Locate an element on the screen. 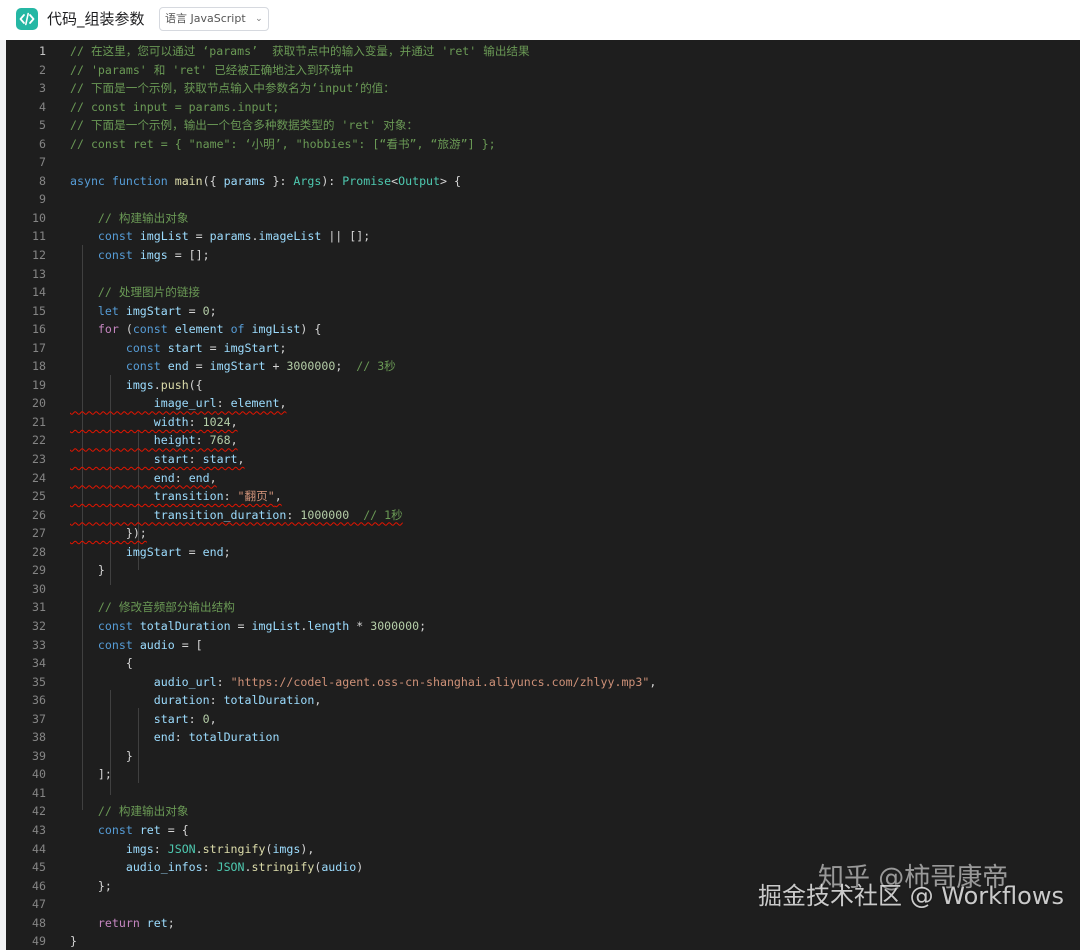 The image size is (1080, 951). code-line: 26 transition_duration: 1000000 // 1秒 is located at coordinates (543, 515).